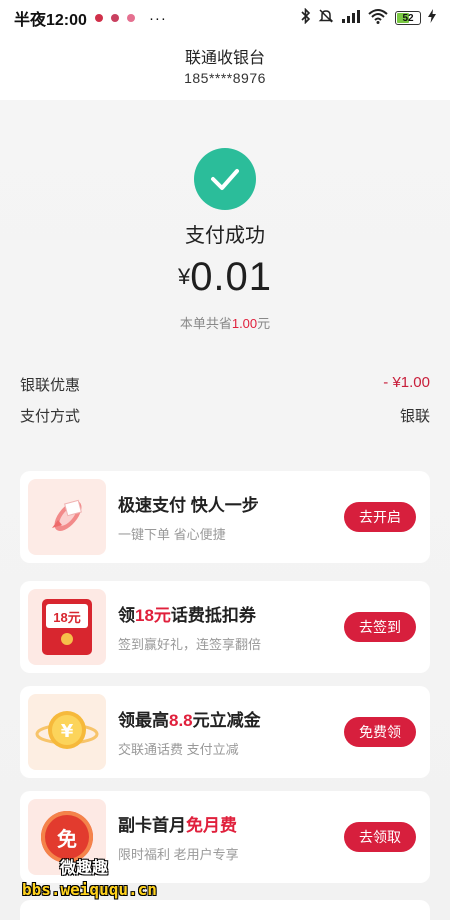 The height and width of the screenshot is (920, 450). What do you see at coordinates (414, 416) in the screenshot?
I see `detail-value: 银联` at bounding box center [414, 416].